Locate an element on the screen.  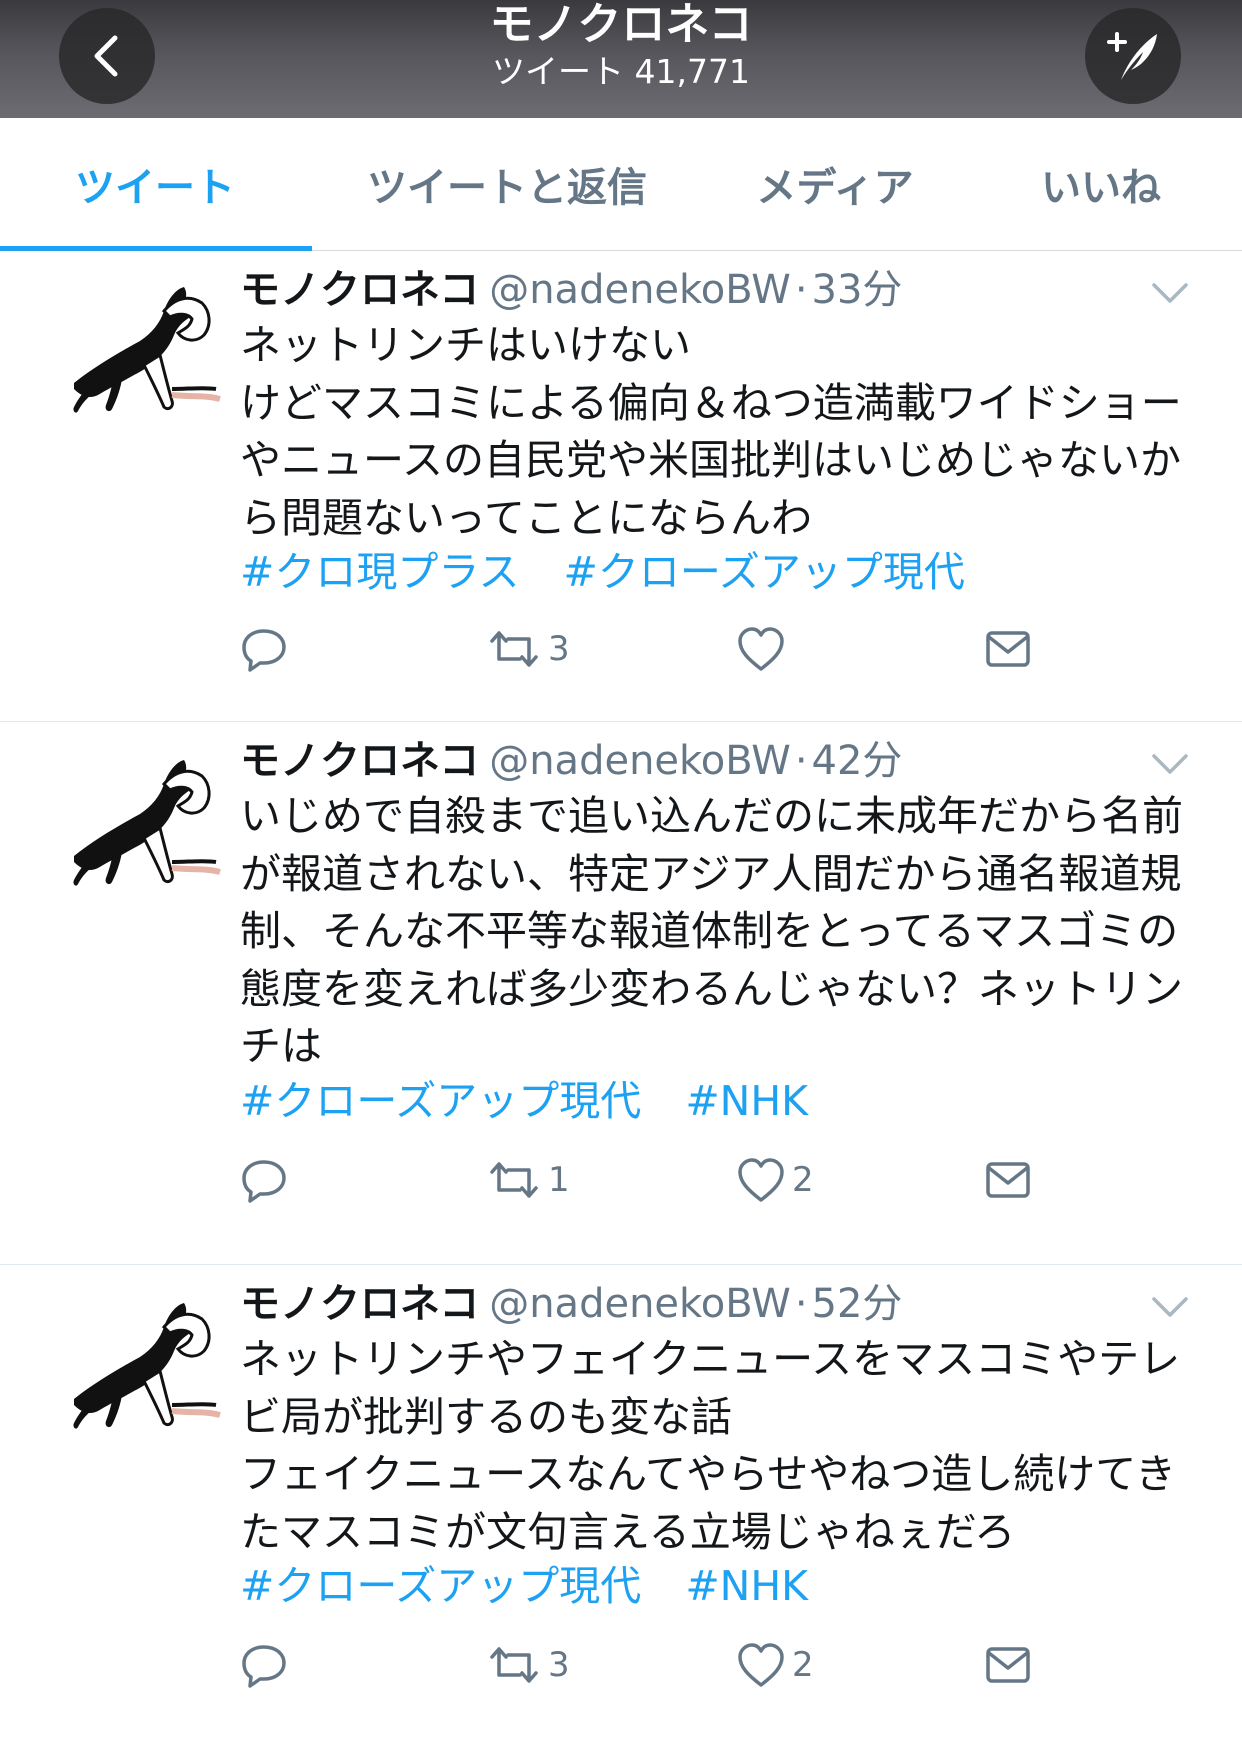
retweet-button: 1 is located at coordinates (528, 1180).